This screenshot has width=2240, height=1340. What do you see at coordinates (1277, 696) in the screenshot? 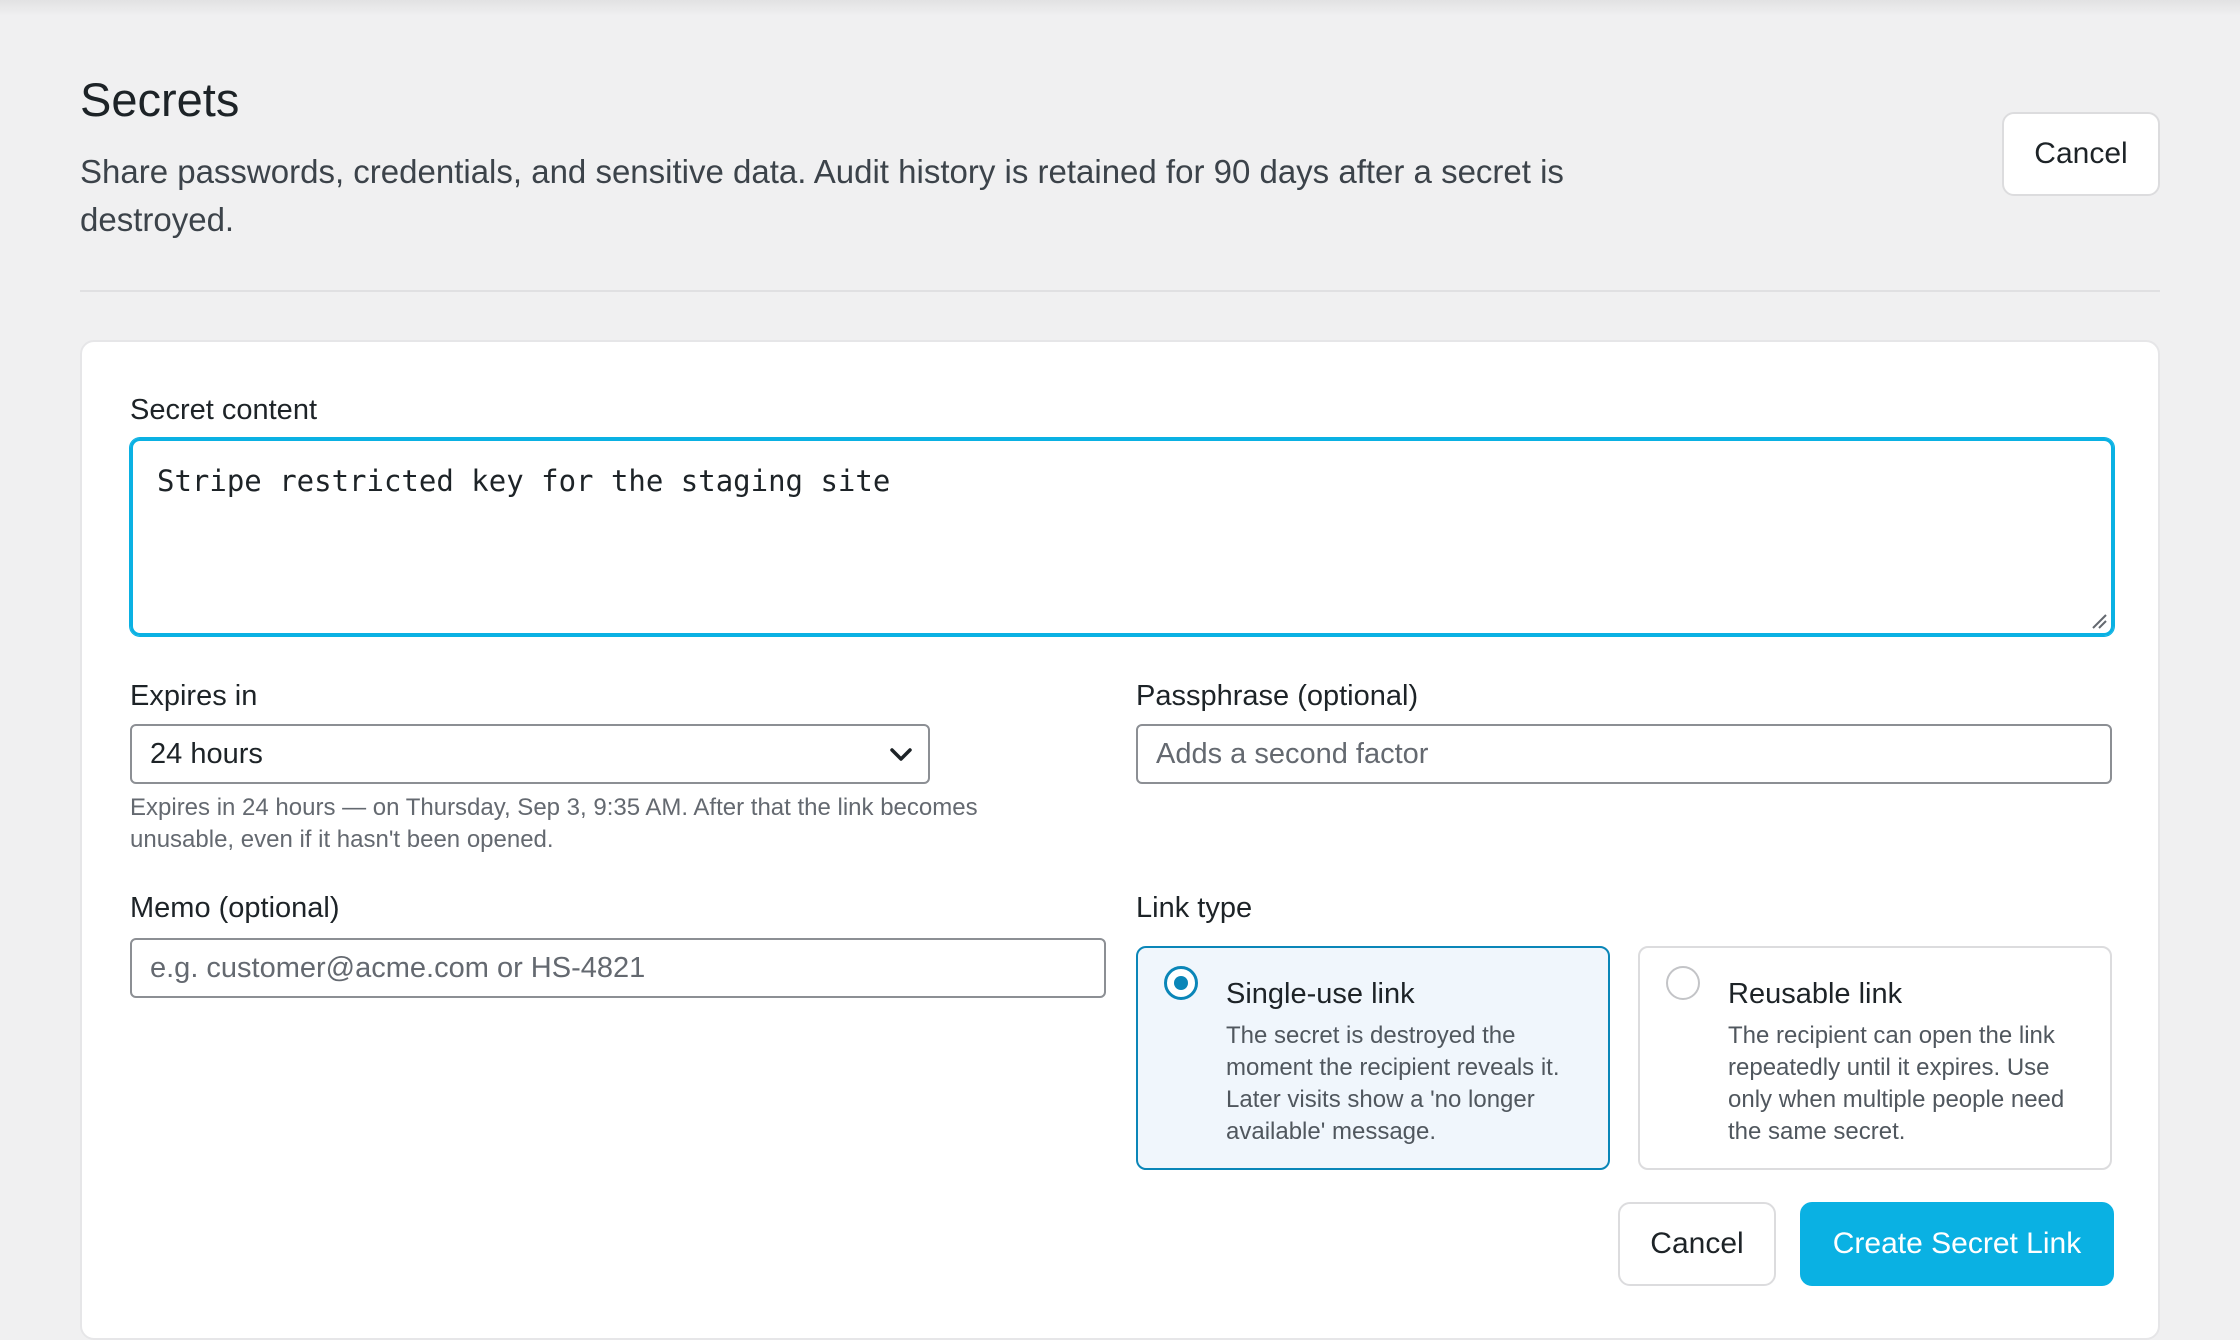
I see `passphrase-label: Passphrase (optional)` at bounding box center [1277, 696].